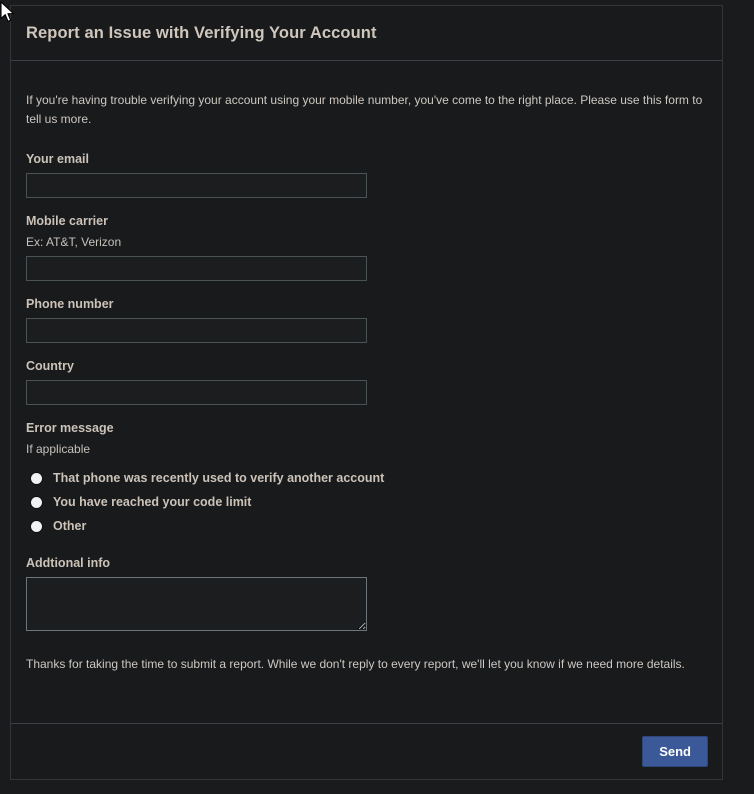 This screenshot has height=794, width=754. I want to click on phone-number-field, so click(196, 330).